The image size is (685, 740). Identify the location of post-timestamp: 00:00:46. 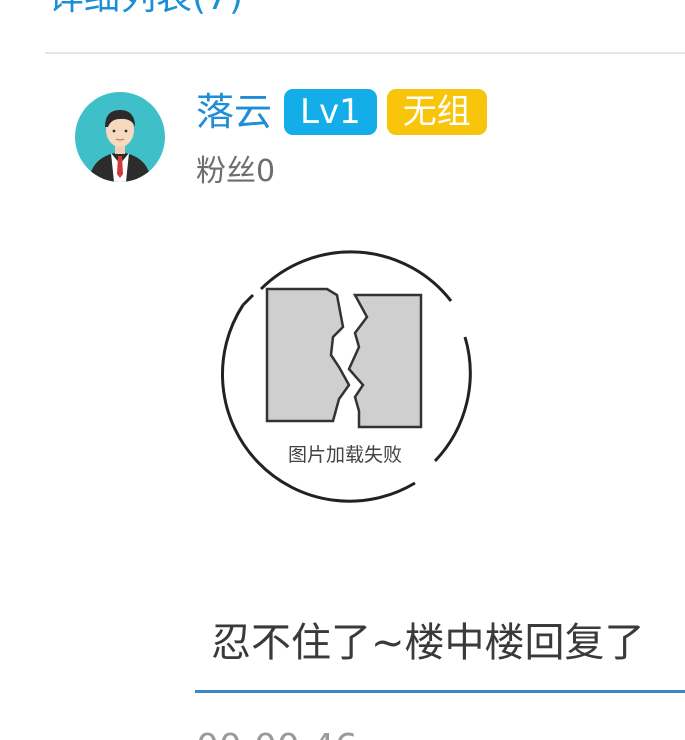
(277, 734).